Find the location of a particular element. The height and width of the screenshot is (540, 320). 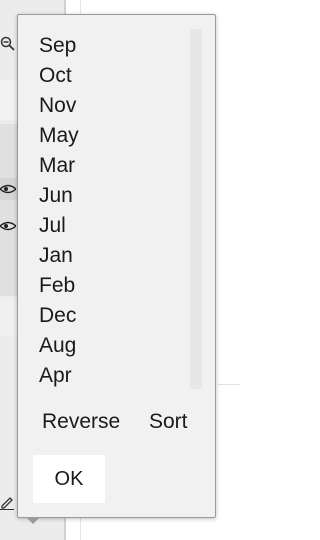

panel-divider is located at coordinates (229, 384).